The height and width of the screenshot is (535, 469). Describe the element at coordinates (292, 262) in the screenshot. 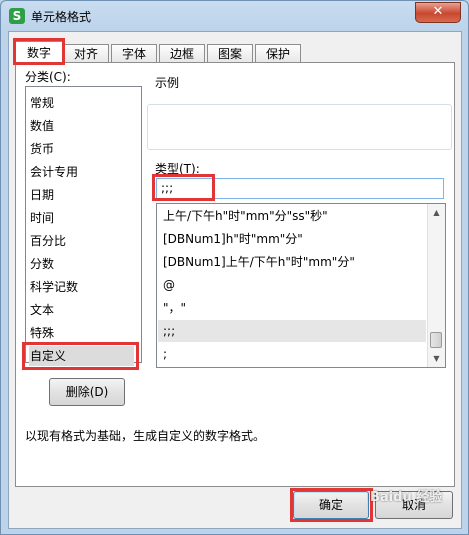

I see `format-item: [DBNum1]上午/下午h"时"mm"分"` at that location.